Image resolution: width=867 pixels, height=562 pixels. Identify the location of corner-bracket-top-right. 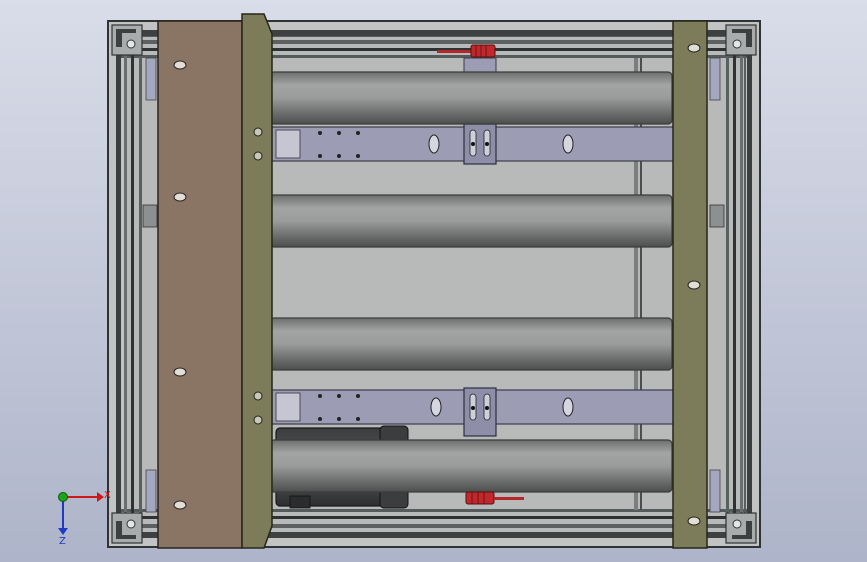
(741, 40).